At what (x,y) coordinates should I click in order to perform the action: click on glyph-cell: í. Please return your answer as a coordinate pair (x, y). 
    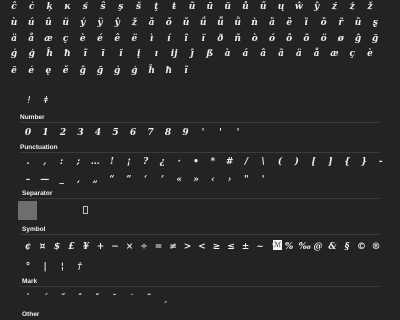
    Looking at the image, I should click on (169, 39).